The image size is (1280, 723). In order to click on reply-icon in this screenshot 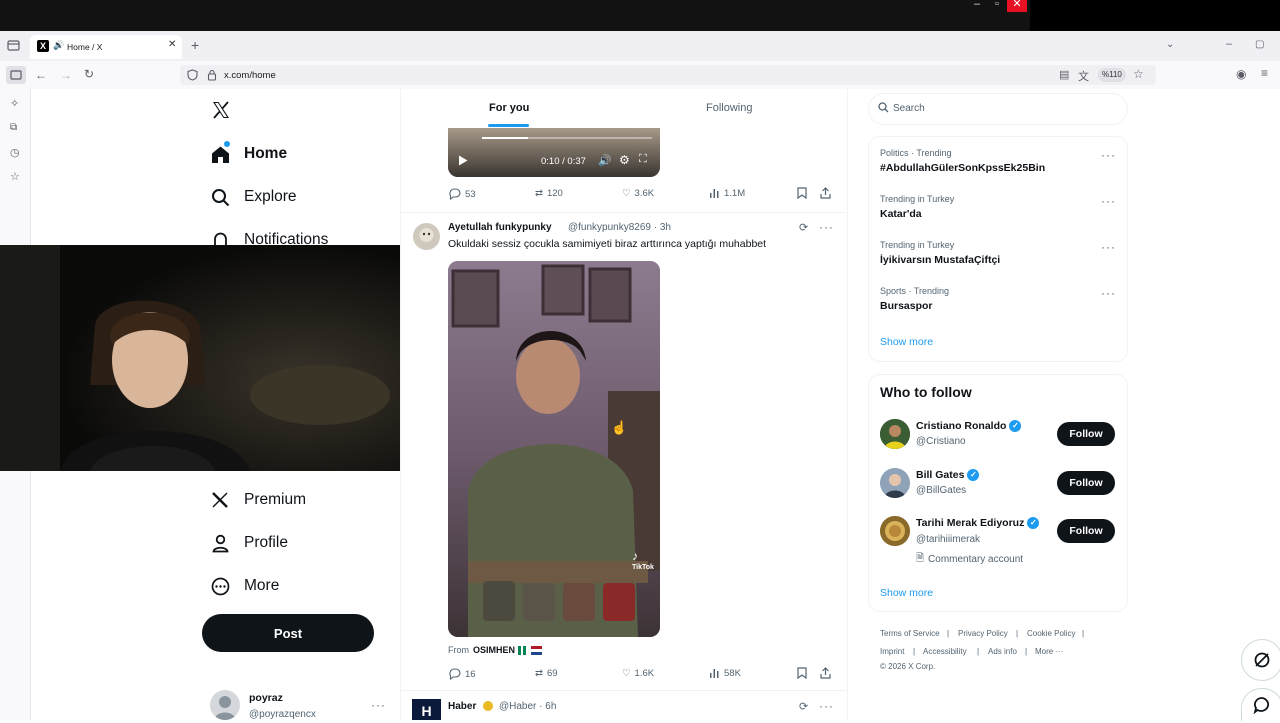, I will do `click(454, 194)`.